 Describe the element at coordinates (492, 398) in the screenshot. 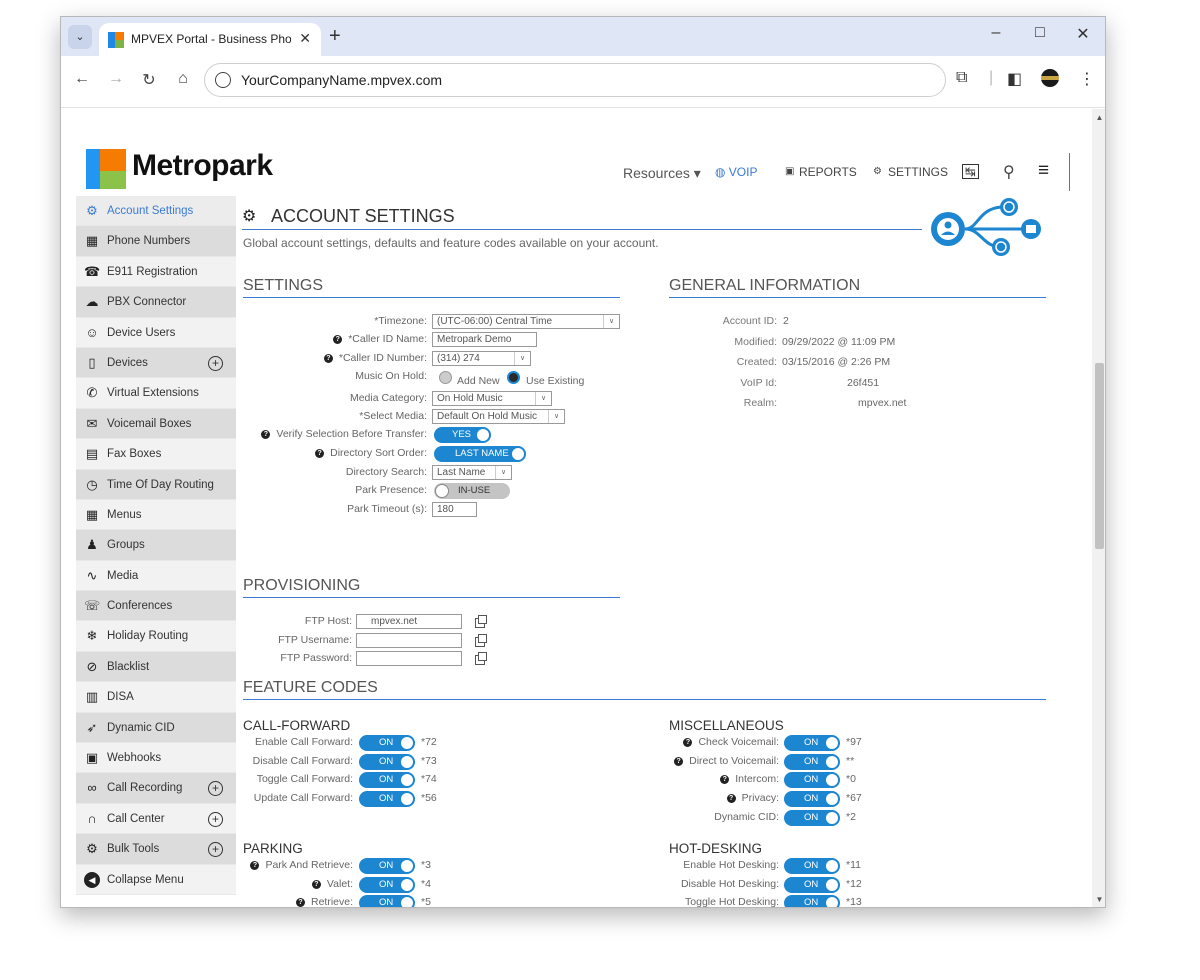

I see `media-category-select: On Hold Music ∨` at that location.